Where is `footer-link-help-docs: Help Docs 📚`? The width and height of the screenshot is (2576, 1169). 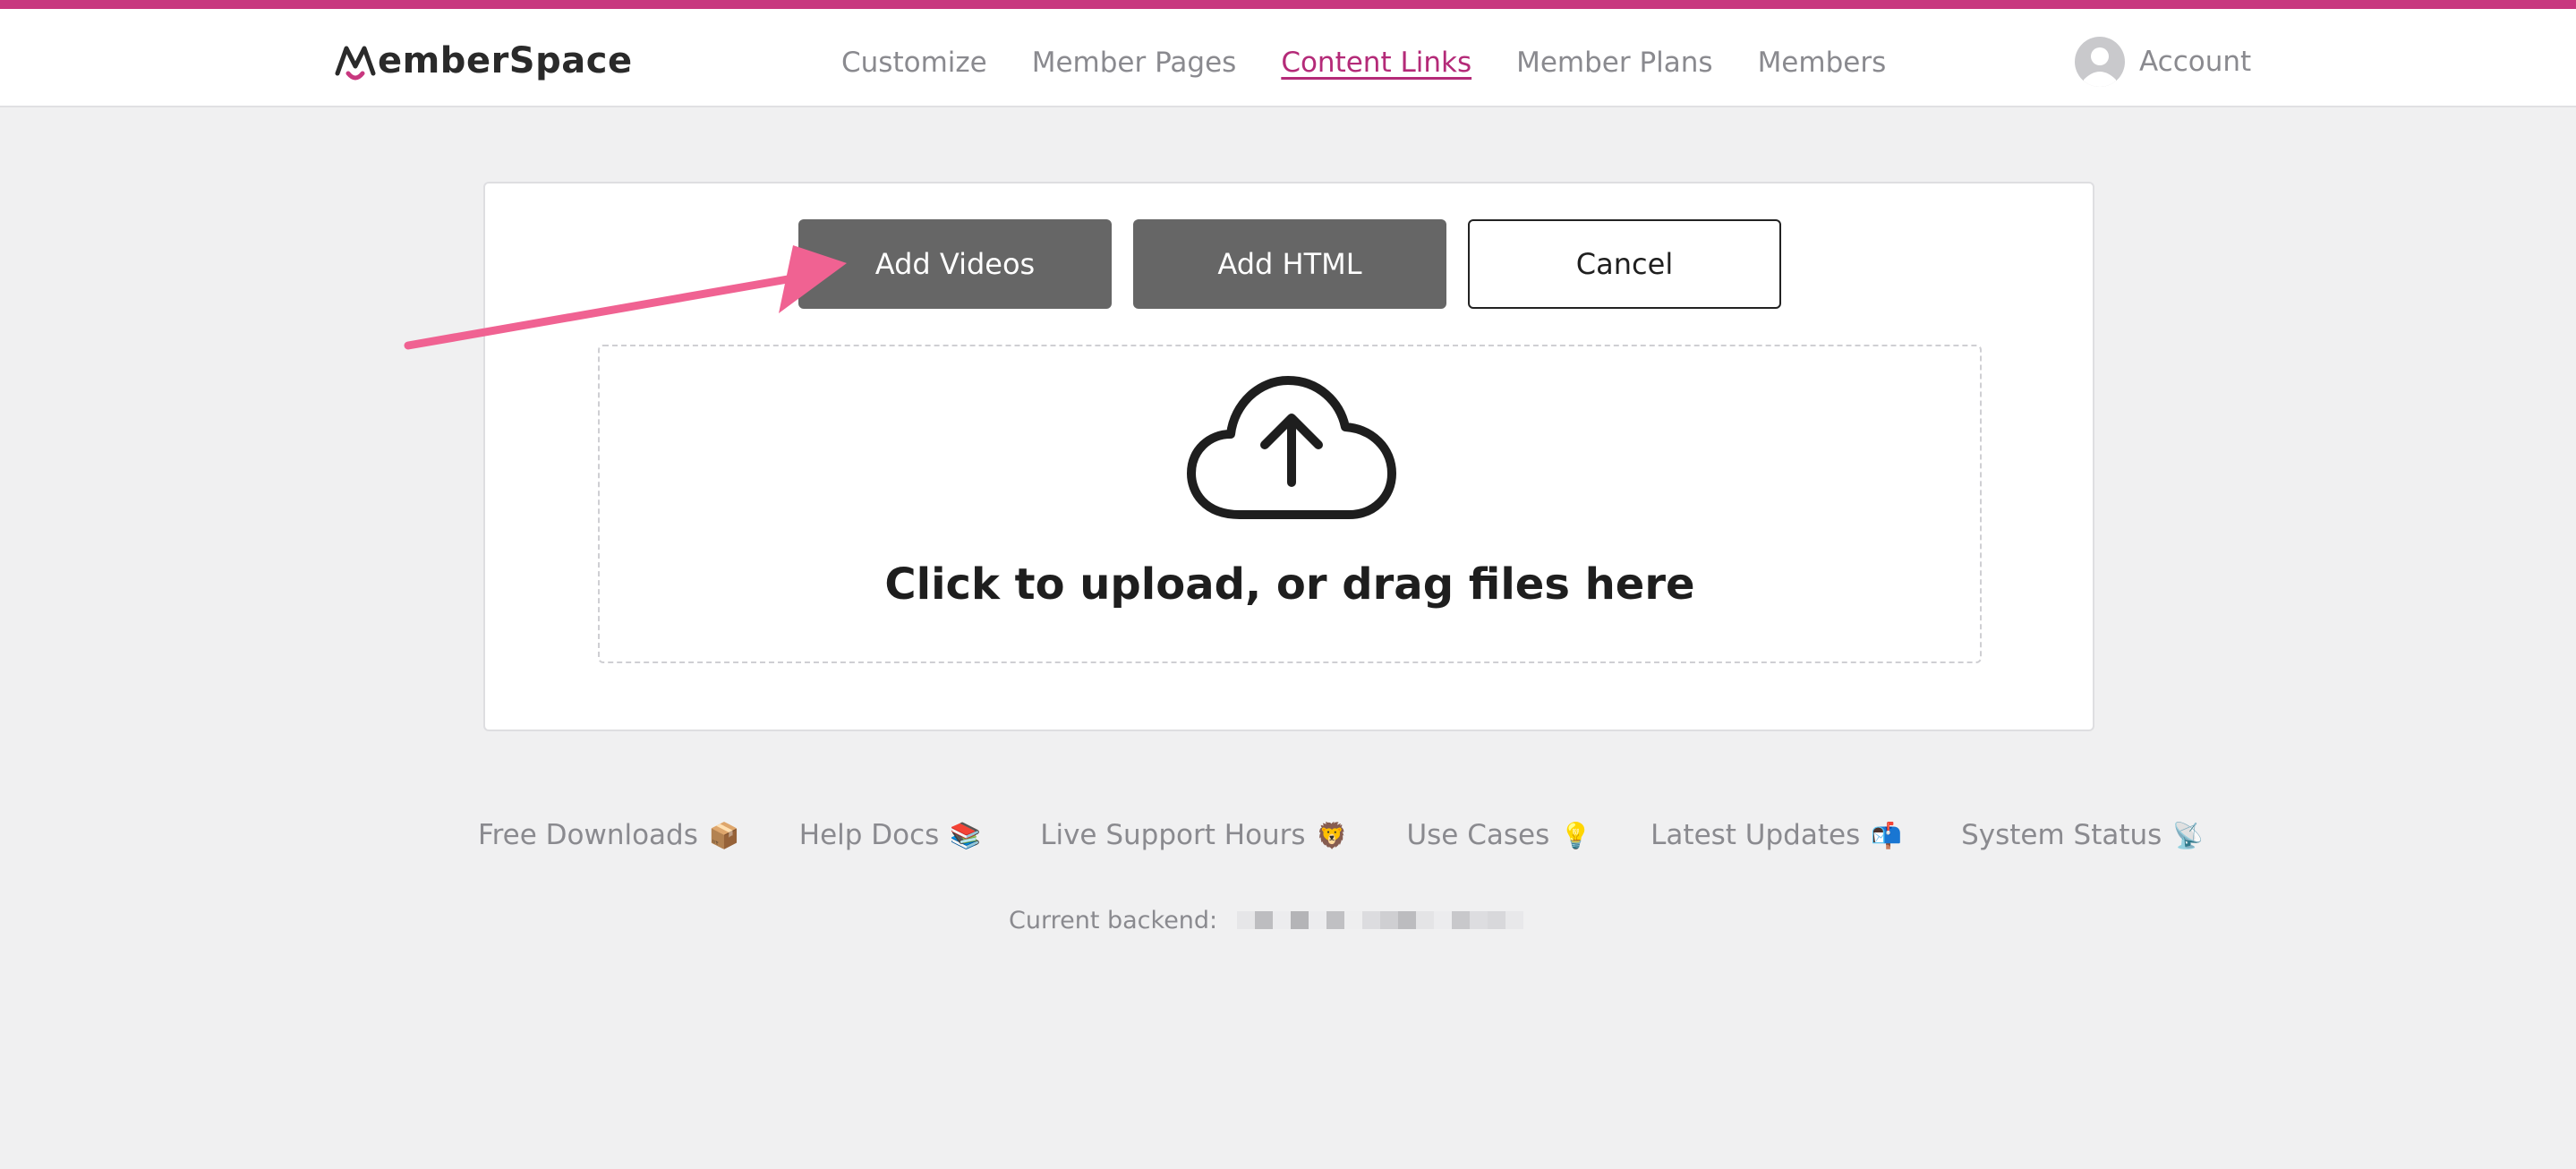
footer-link-help-docs: Help Docs 📚 is located at coordinates (890, 835).